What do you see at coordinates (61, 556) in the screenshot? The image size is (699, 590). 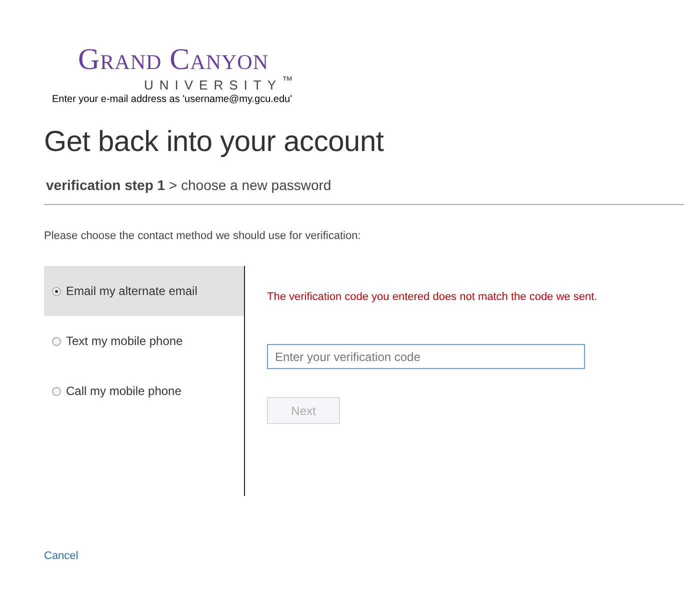 I see `cancel-link: Cancel` at bounding box center [61, 556].